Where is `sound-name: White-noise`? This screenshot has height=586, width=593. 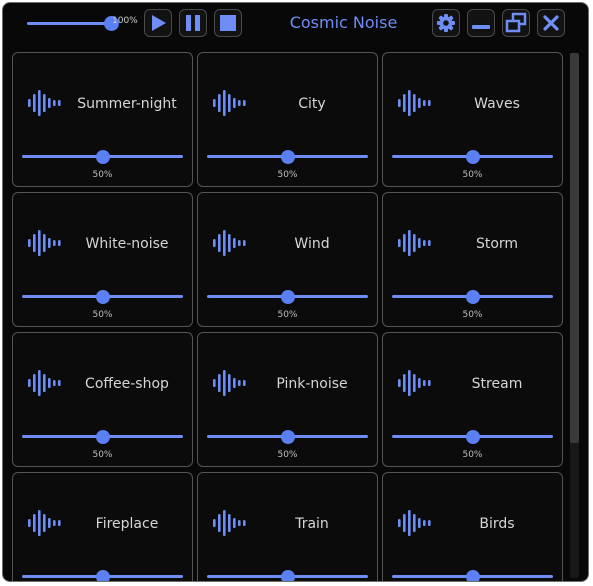
sound-name: White-noise is located at coordinates (127, 244).